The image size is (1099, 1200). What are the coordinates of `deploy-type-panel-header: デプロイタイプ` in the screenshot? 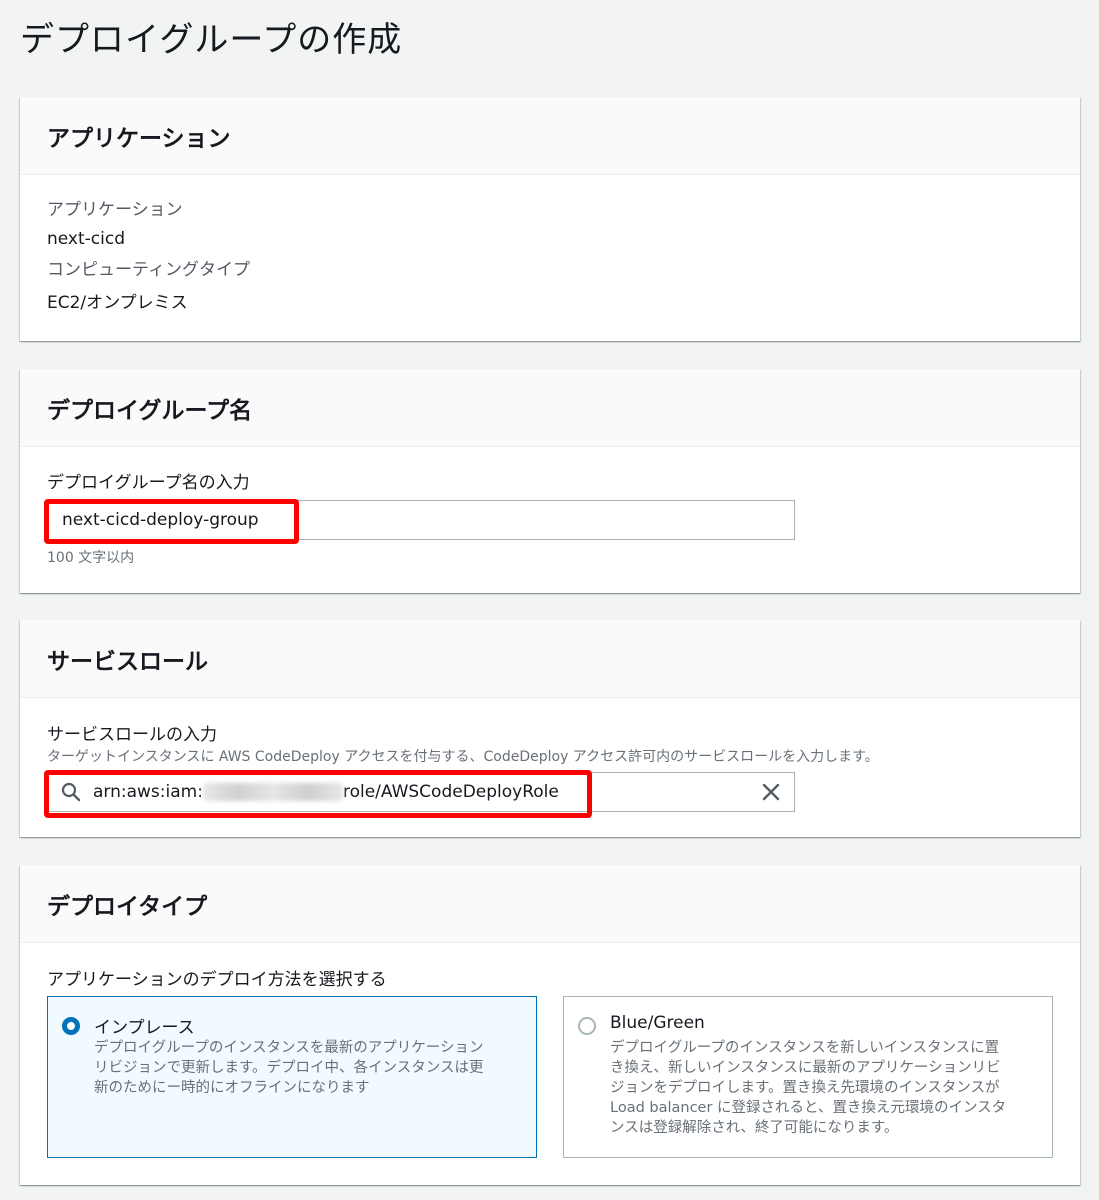 It's located at (550, 904).